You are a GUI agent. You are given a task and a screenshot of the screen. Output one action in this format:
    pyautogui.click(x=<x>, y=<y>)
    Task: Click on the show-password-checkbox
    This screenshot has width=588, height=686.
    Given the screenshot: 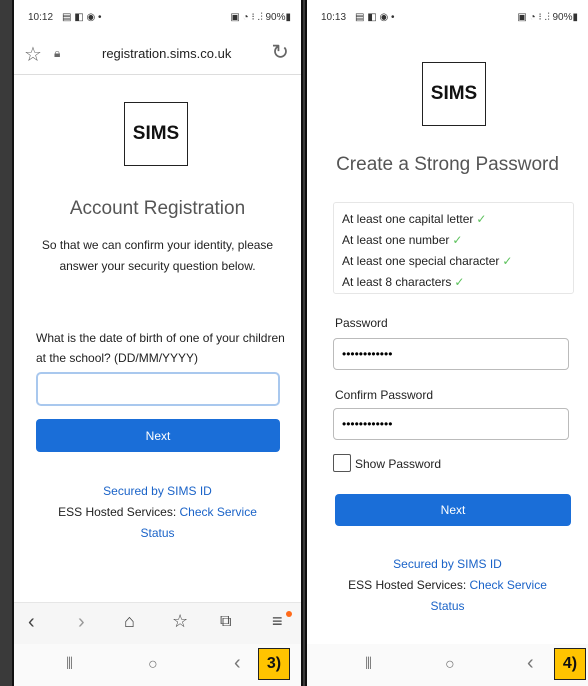 What is the action you would take?
    pyautogui.click(x=342, y=463)
    